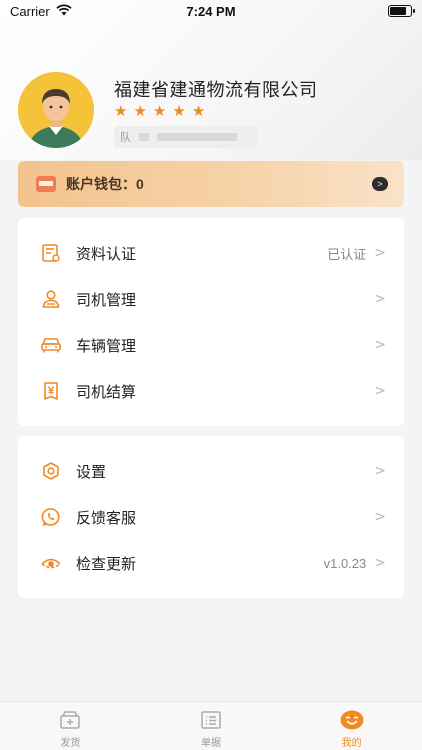 The width and height of the screenshot is (422, 750). Describe the element at coordinates (211, 720) in the screenshot. I see `document-list-icon` at that location.